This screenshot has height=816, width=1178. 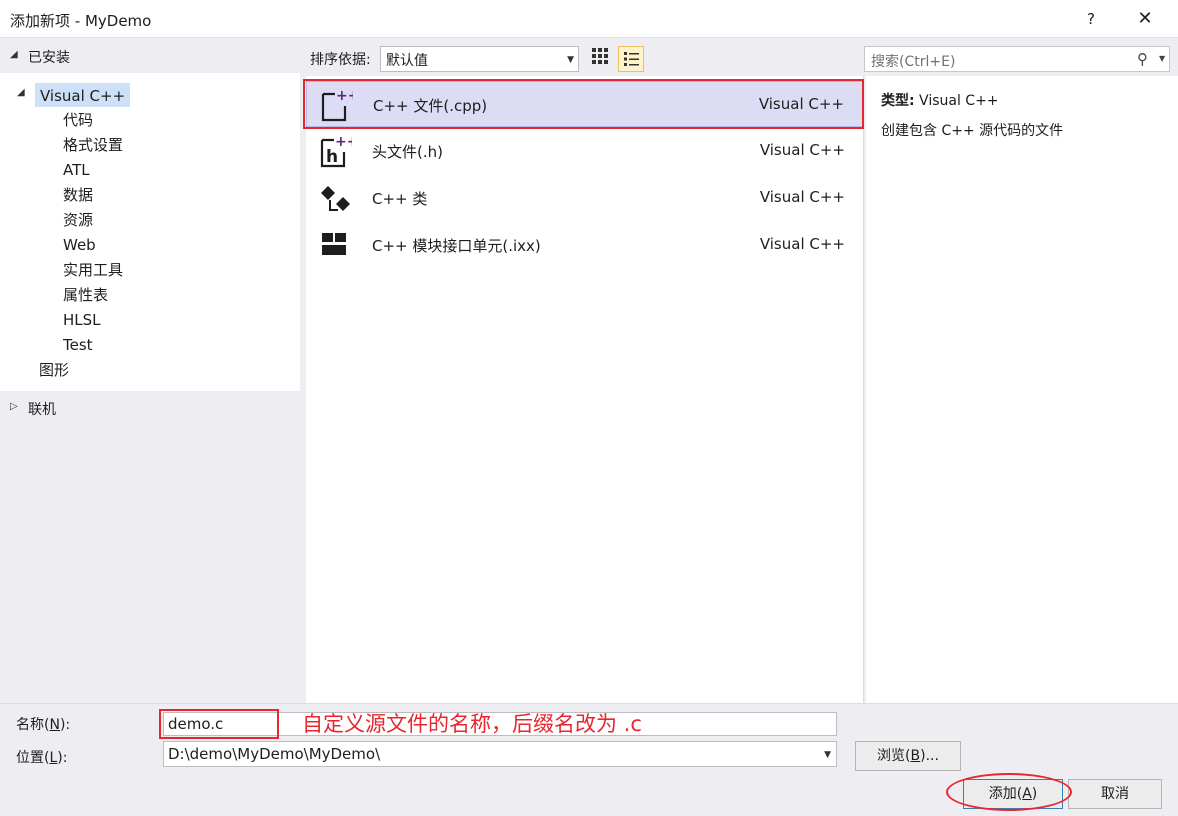 What do you see at coordinates (479, 59) in the screenshot?
I see `sort-by-select: 默认值 ▼` at bounding box center [479, 59].